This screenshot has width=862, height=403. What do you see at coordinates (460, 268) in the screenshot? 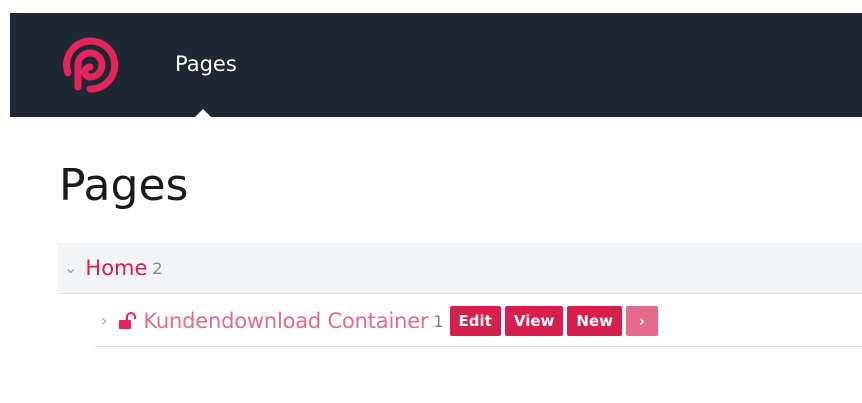
I see `tree-row-home: ⌄ Home 2` at bounding box center [460, 268].